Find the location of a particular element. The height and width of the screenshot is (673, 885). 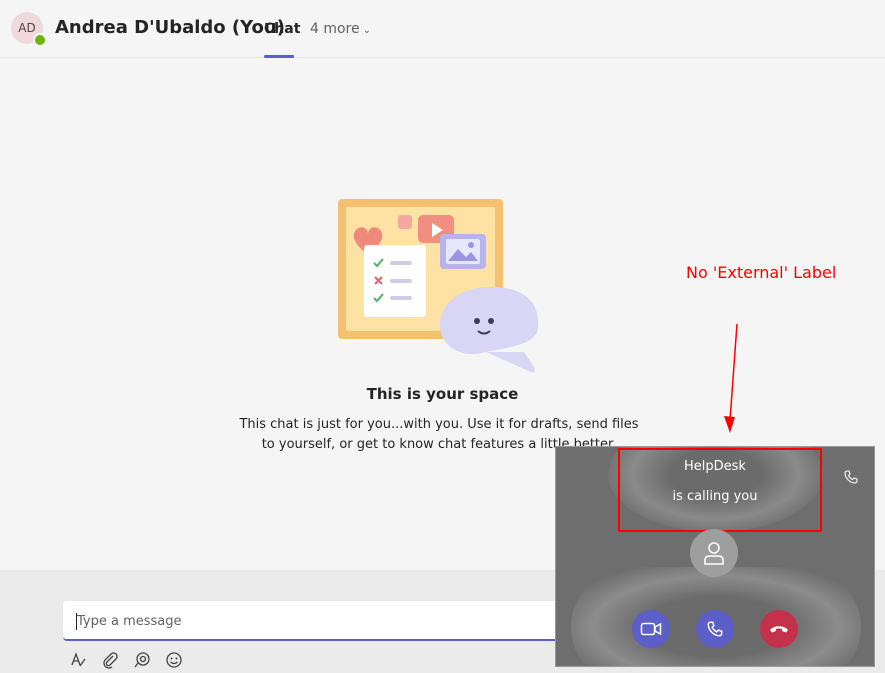

empty-state-title: This is your space is located at coordinates (442, 394).